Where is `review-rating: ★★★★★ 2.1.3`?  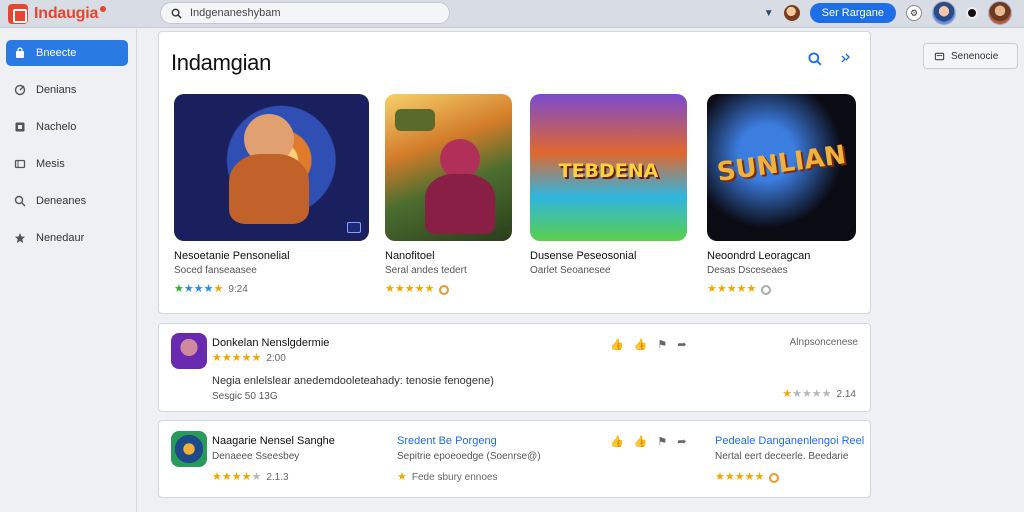
review-rating: ★★★★★ 2.1.3 is located at coordinates (250, 477).